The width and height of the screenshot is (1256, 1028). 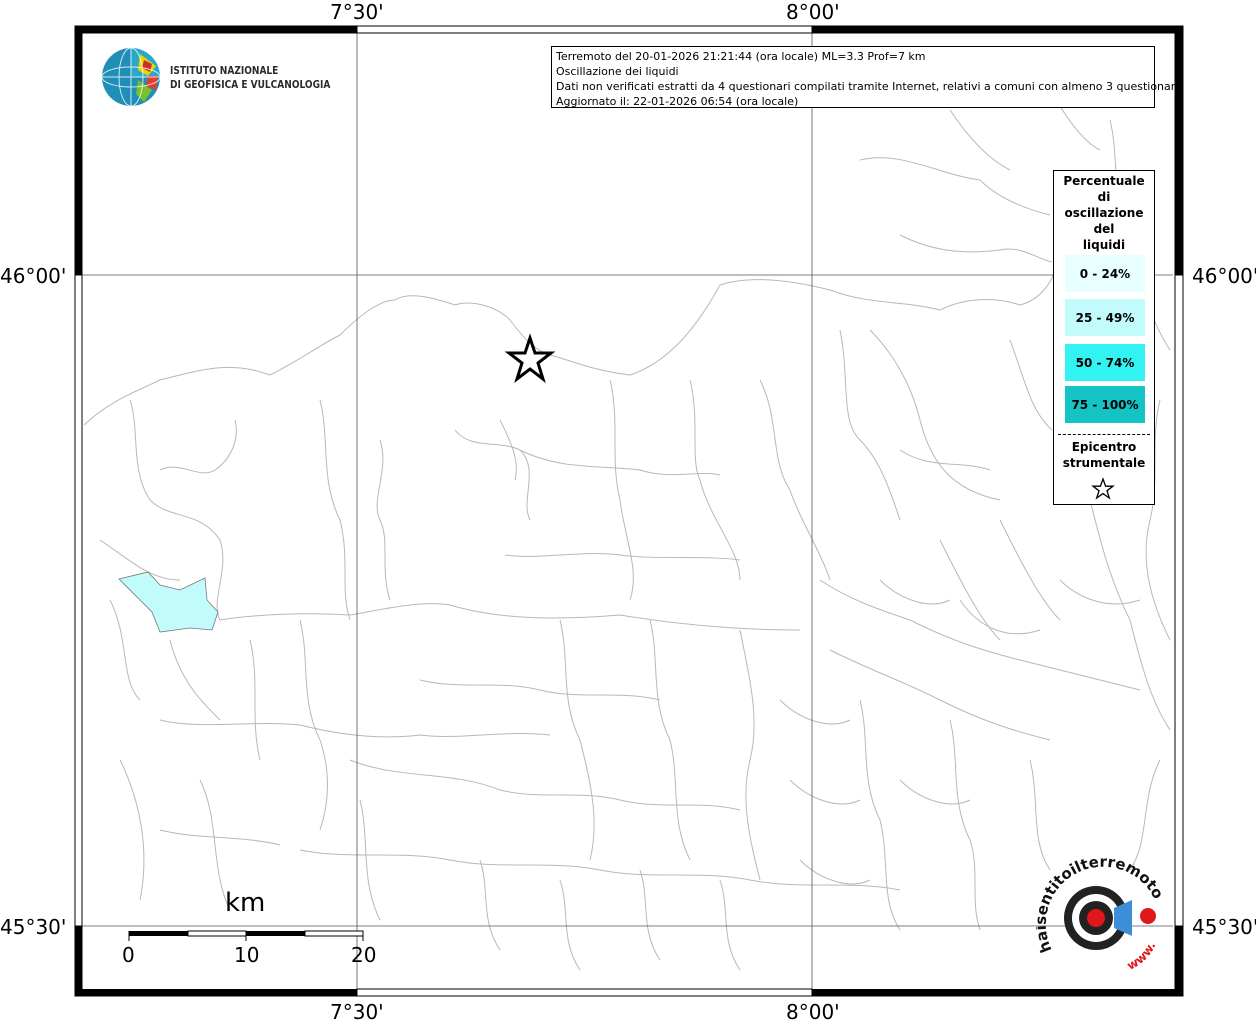 What do you see at coordinates (33, 927) in the screenshot?
I see `left-tick-label: 45°30'` at bounding box center [33, 927].